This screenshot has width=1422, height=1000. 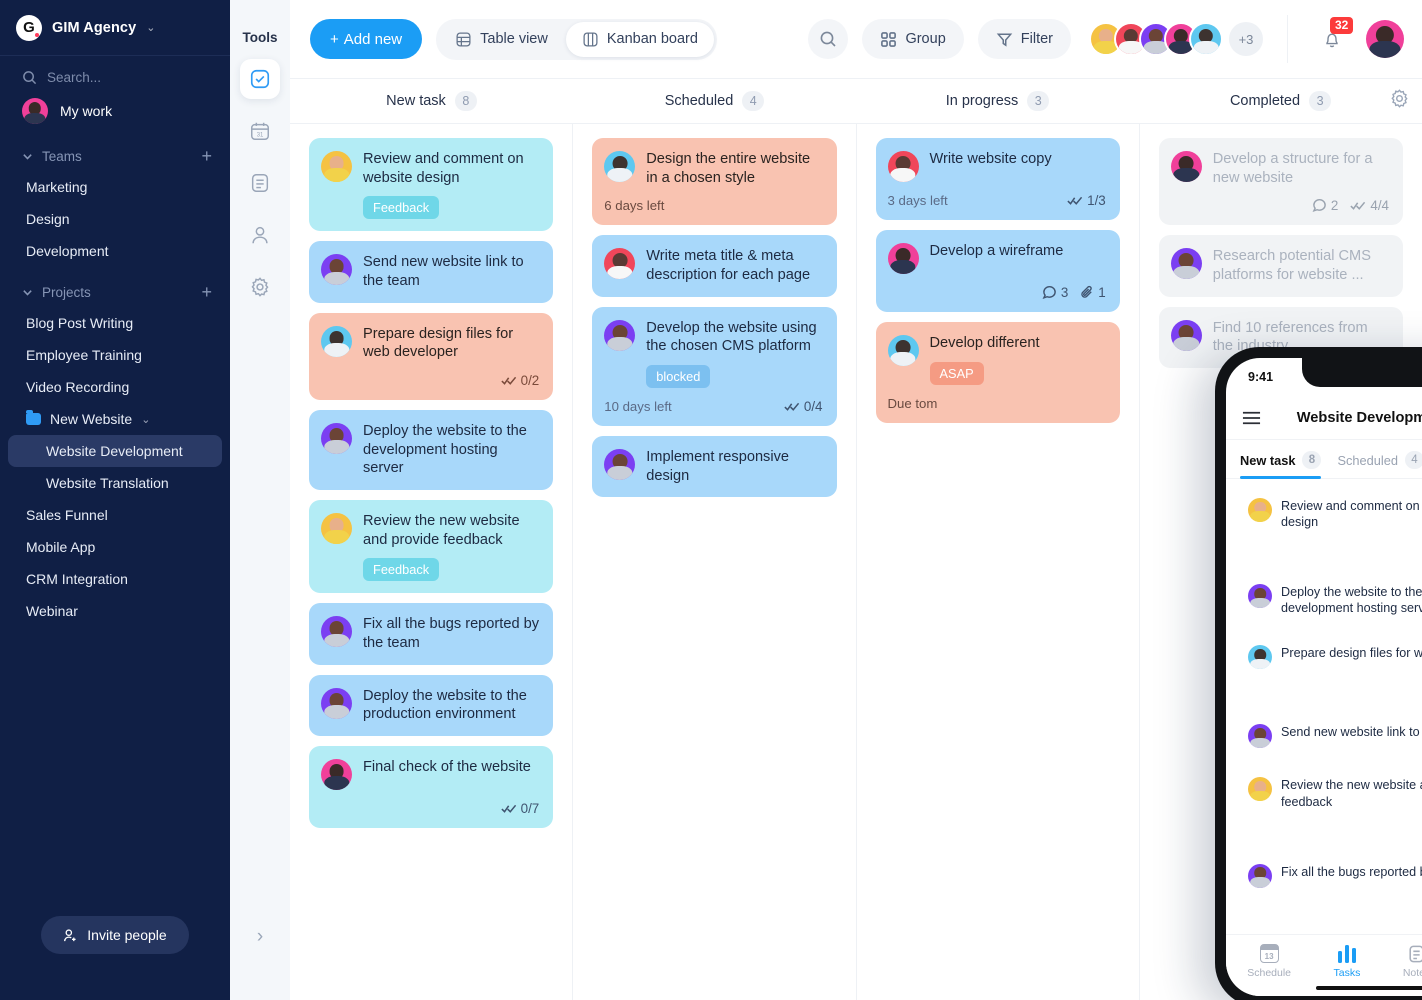 What do you see at coordinates (451, 634) in the screenshot?
I see `task-title: Fix all the bugs reported by the team` at bounding box center [451, 634].